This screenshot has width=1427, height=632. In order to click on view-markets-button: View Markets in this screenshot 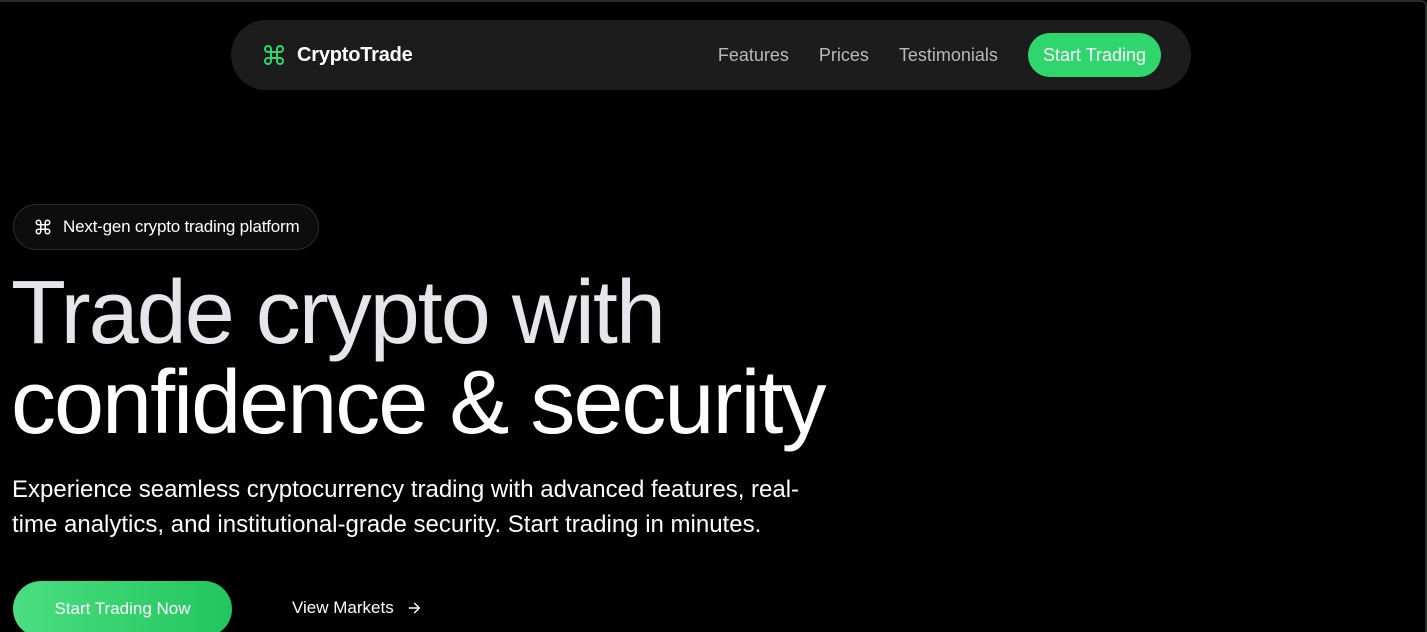, I will do `click(357, 608)`.